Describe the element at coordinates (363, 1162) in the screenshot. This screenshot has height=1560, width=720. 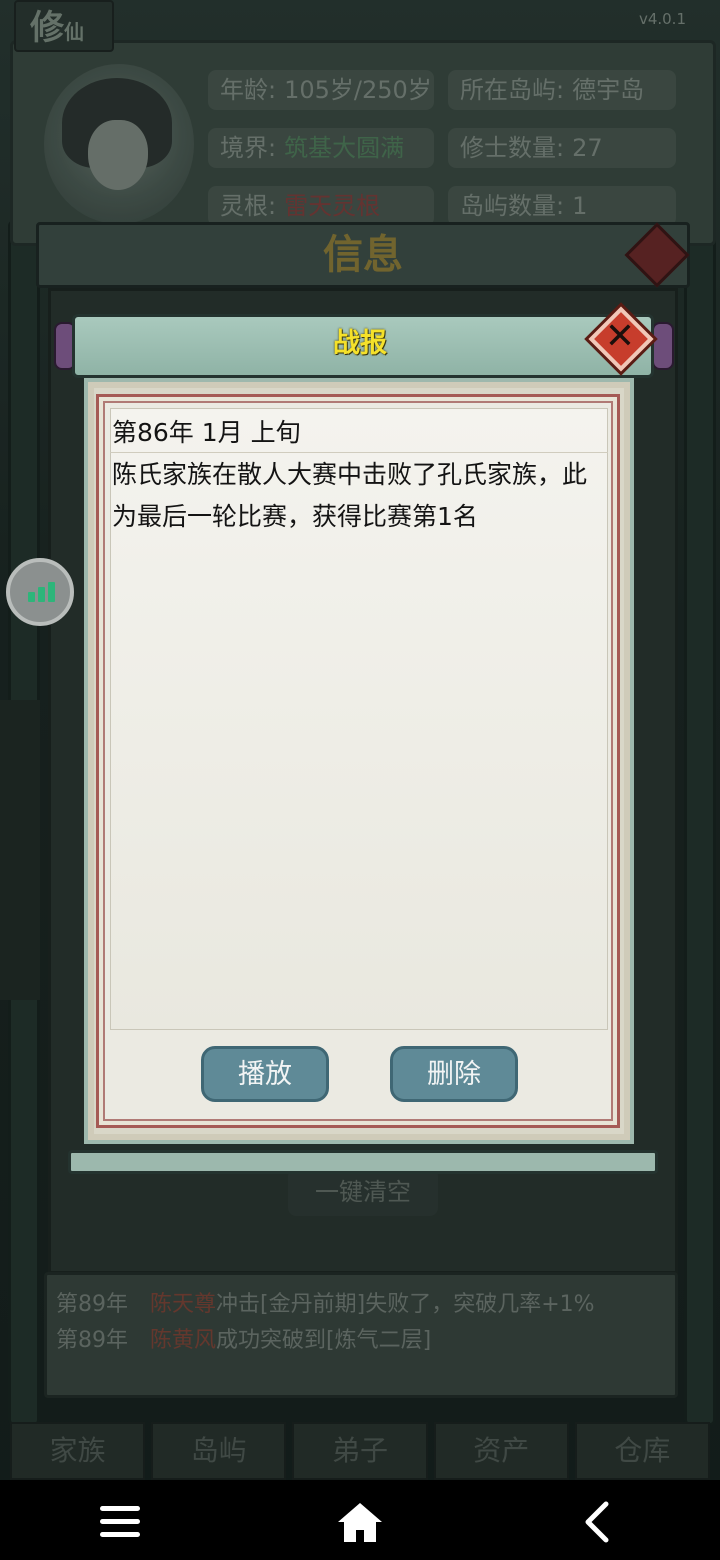
I see `dialog-bottom-rod` at that location.